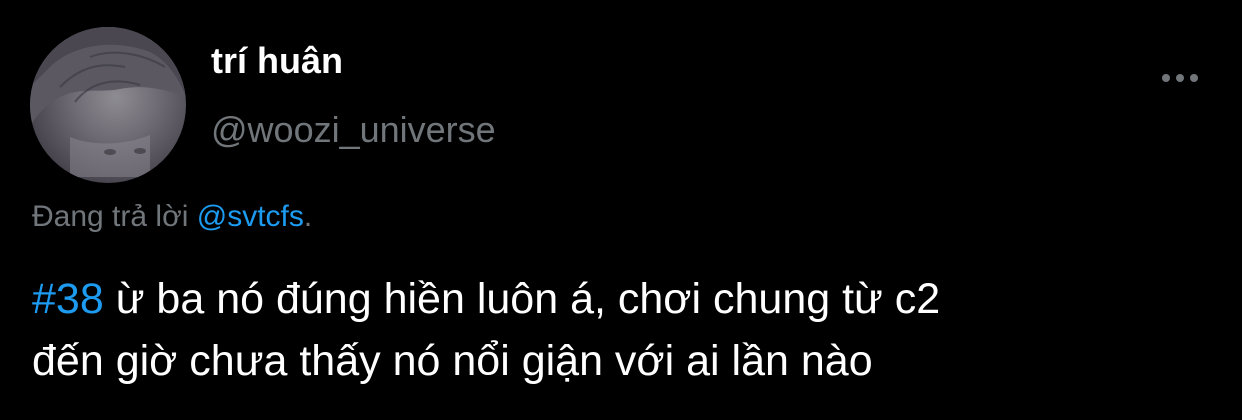  I want to click on more-options-button, so click(1180, 78).